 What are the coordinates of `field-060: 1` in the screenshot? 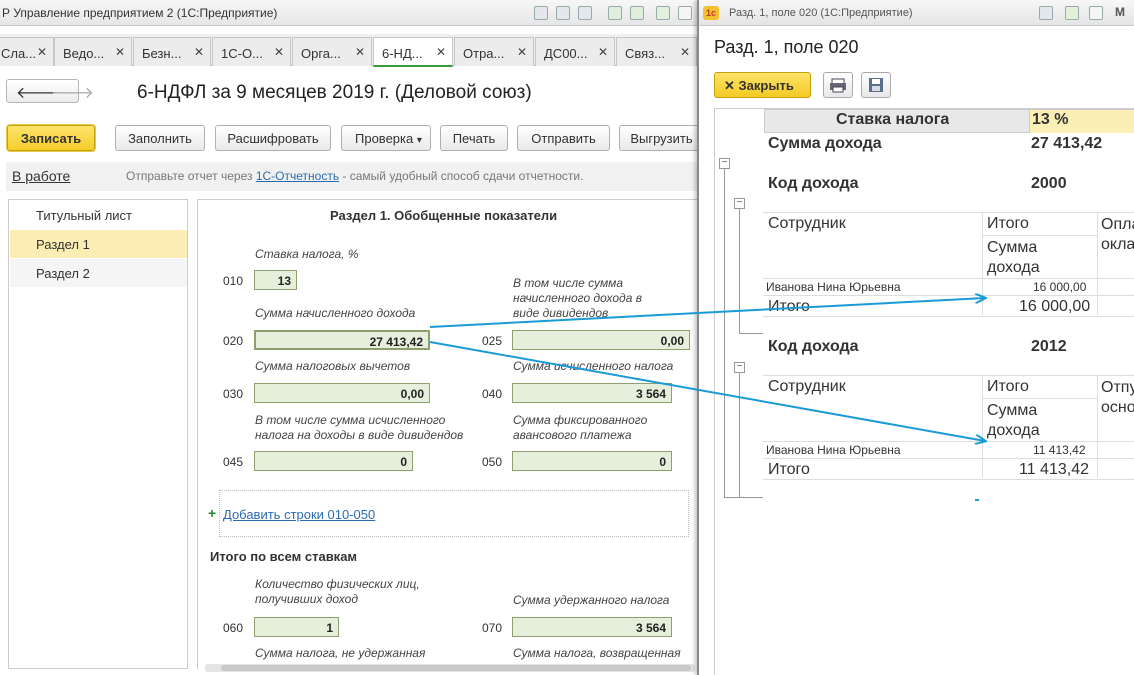 It's located at (296, 627).